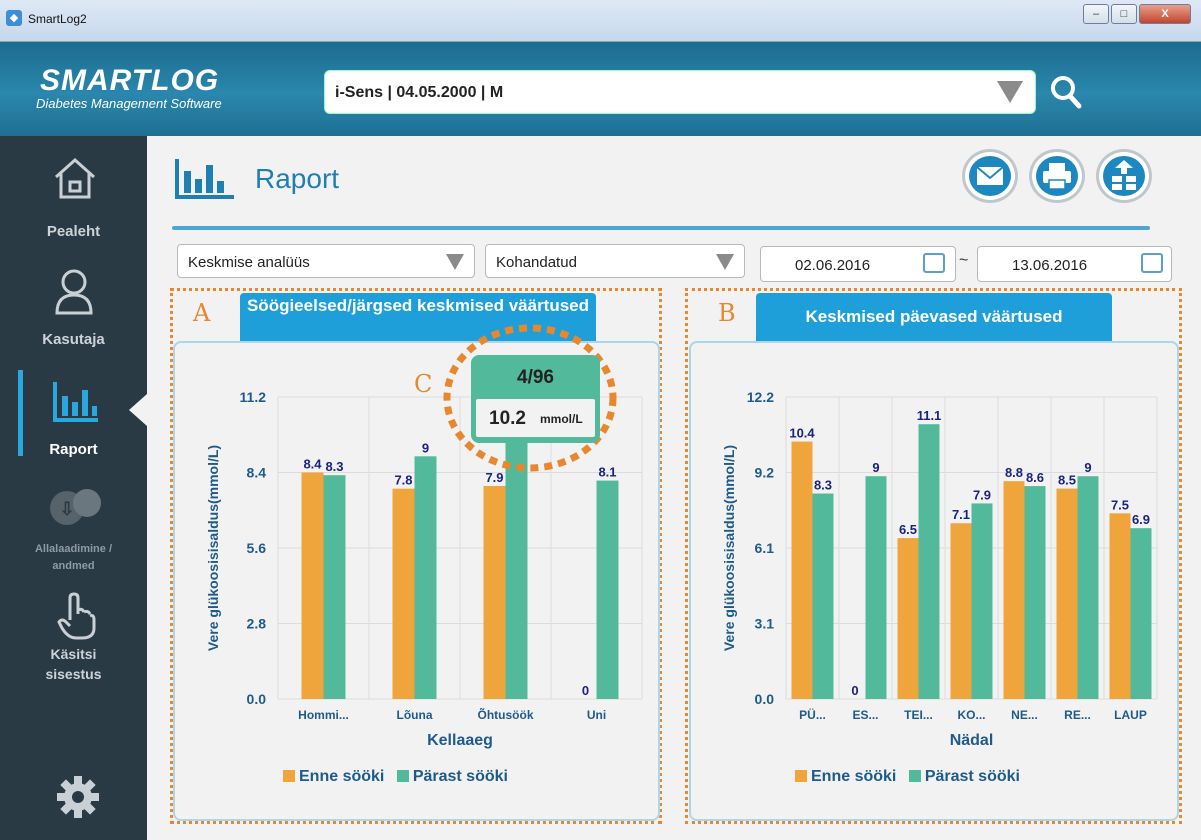  Describe the element at coordinates (600, 21) in the screenshot. I see `window-titlebar: ◆ SmartLog2 – □ X` at that location.